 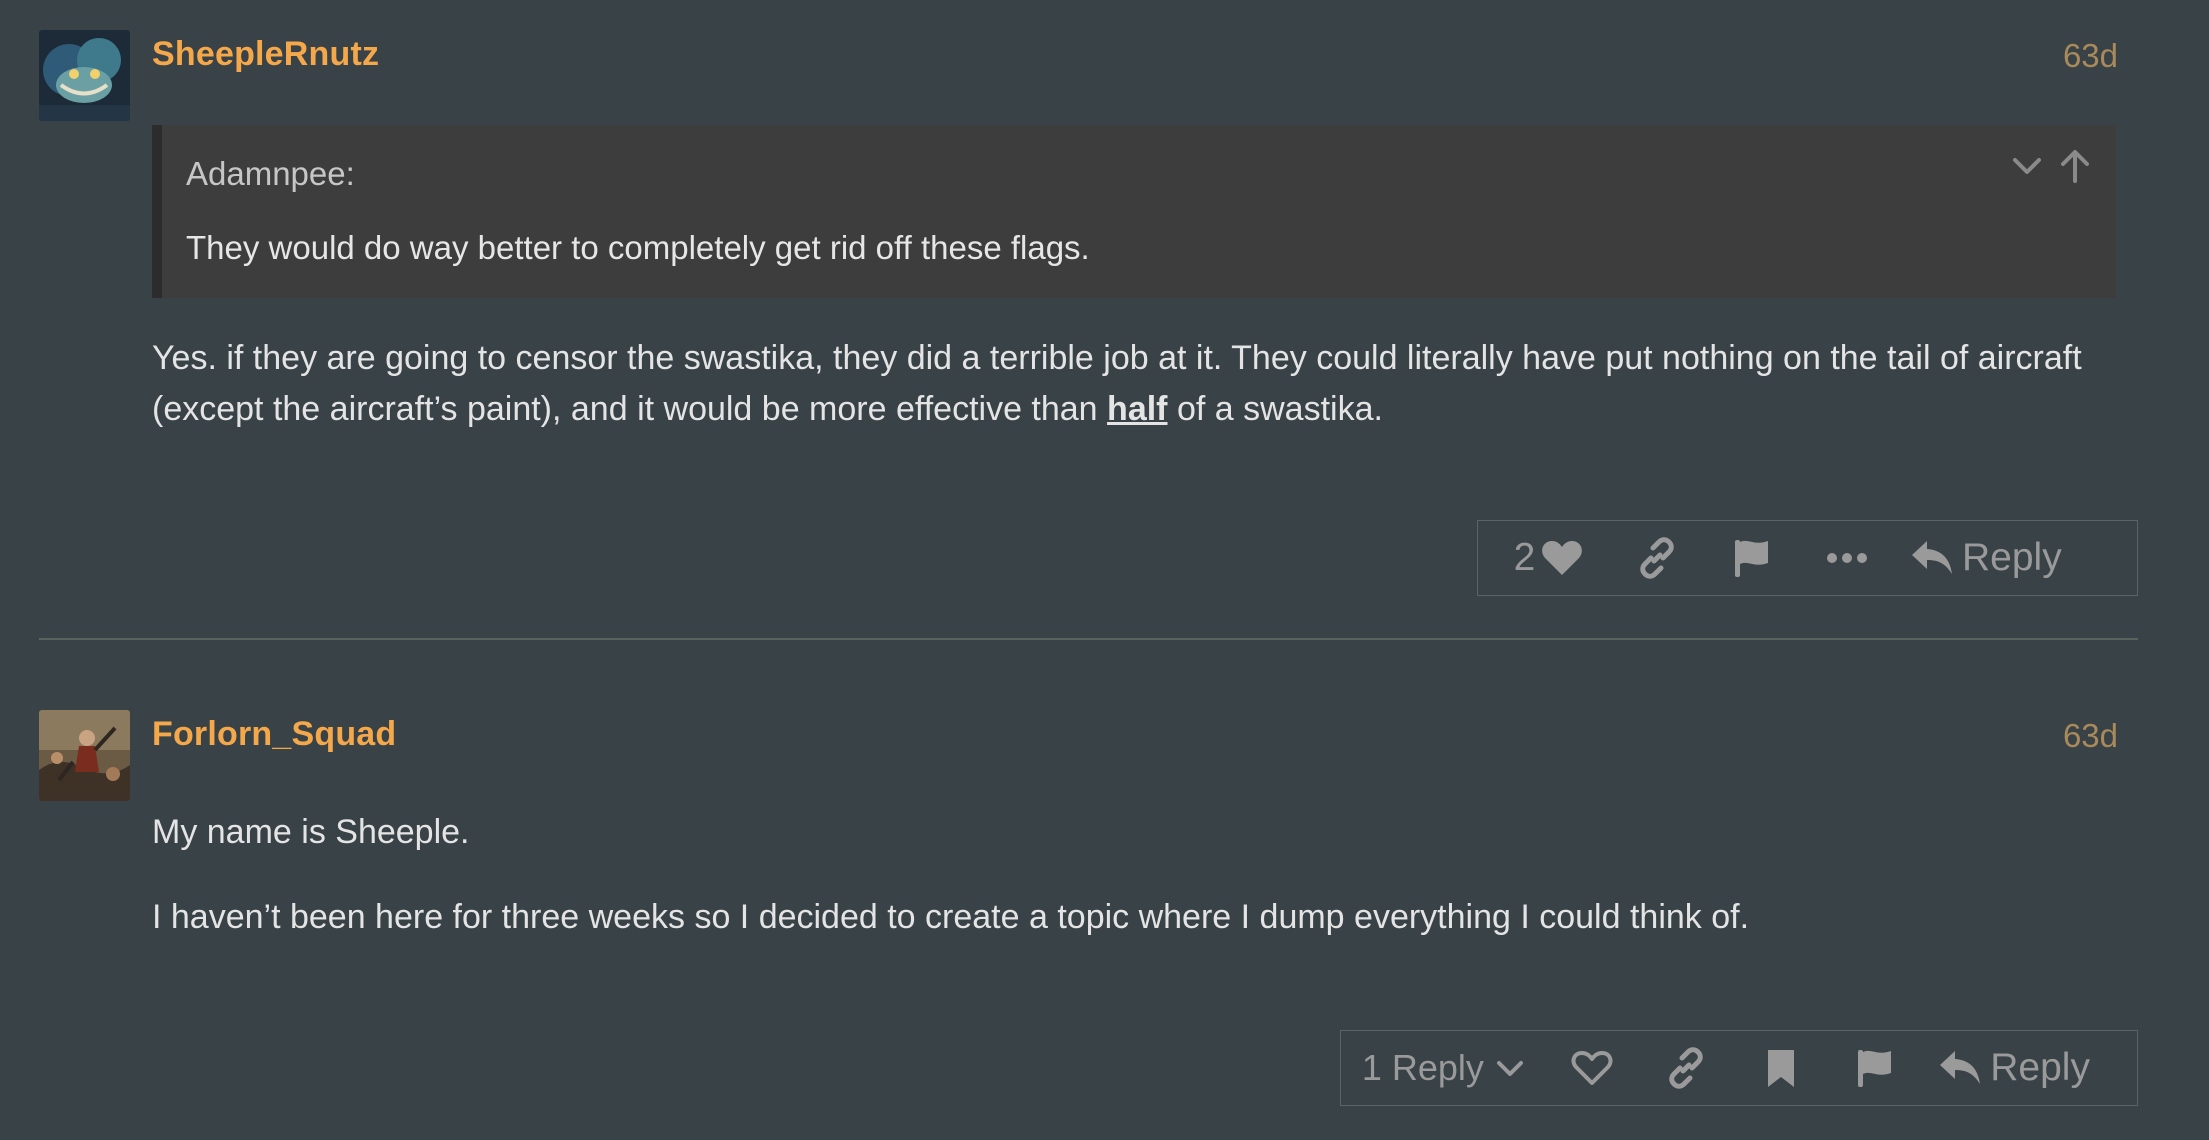 I want to click on more-actions-button, so click(x=1846, y=558).